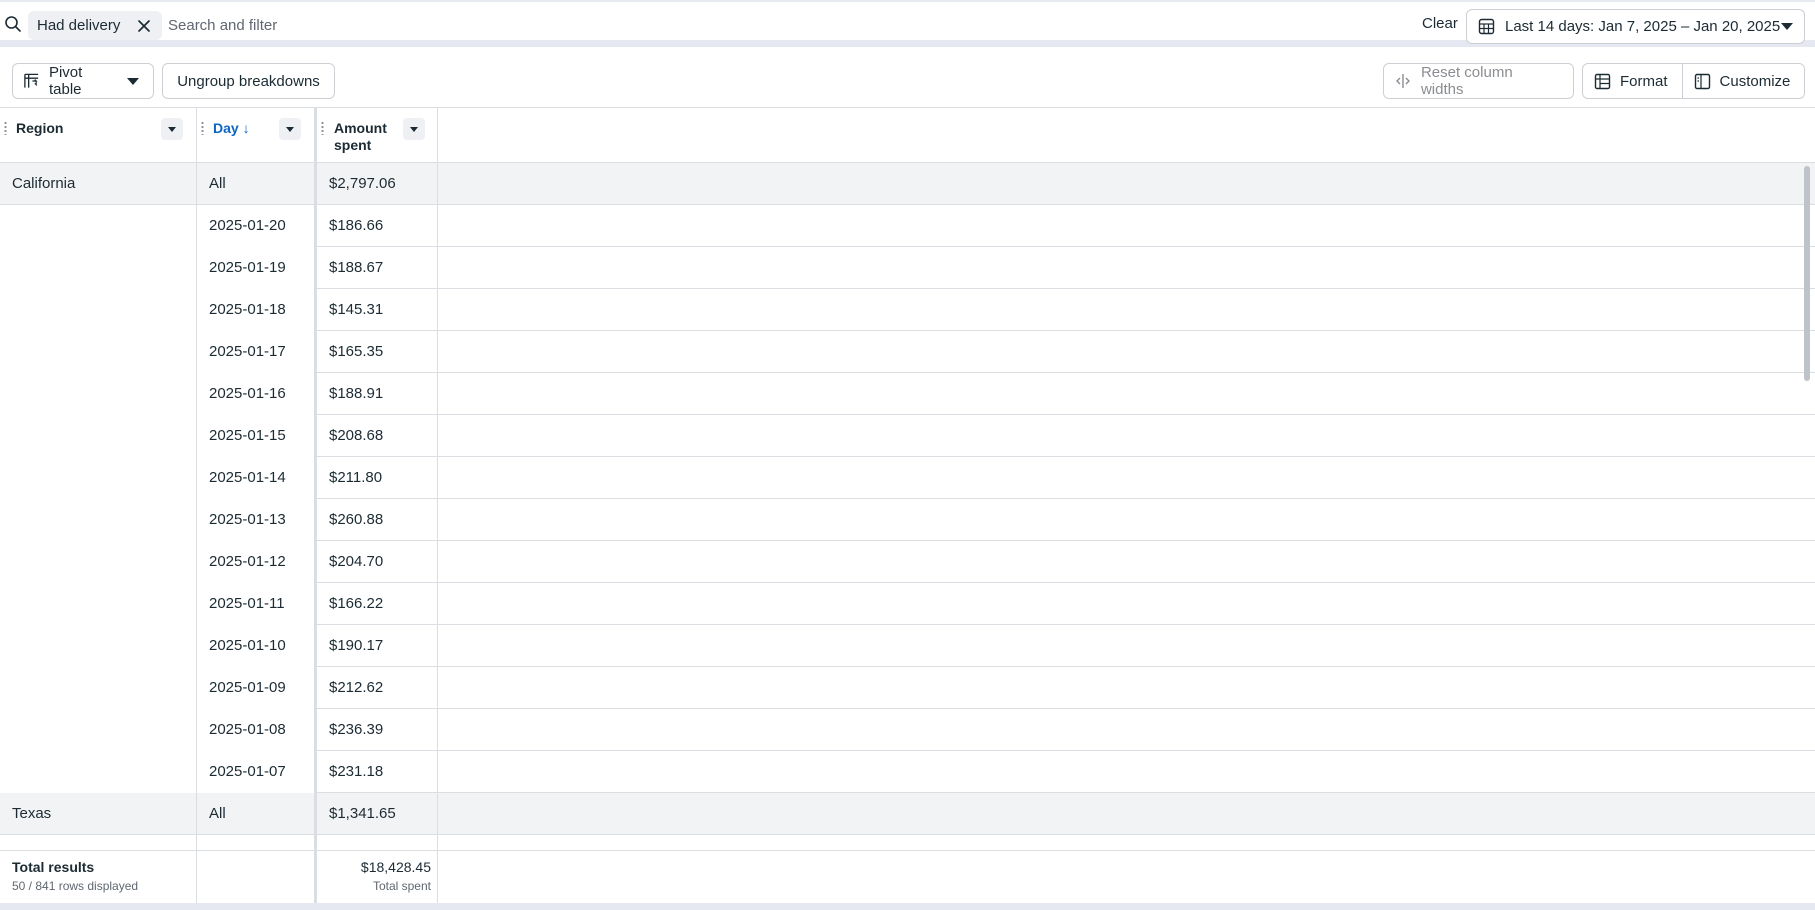 Image resolution: width=1815 pixels, height=910 pixels. Describe the element at coordinates (907, 268) in the screenshot. I see `table-row: 2025-01-19 $188.67` at that location.